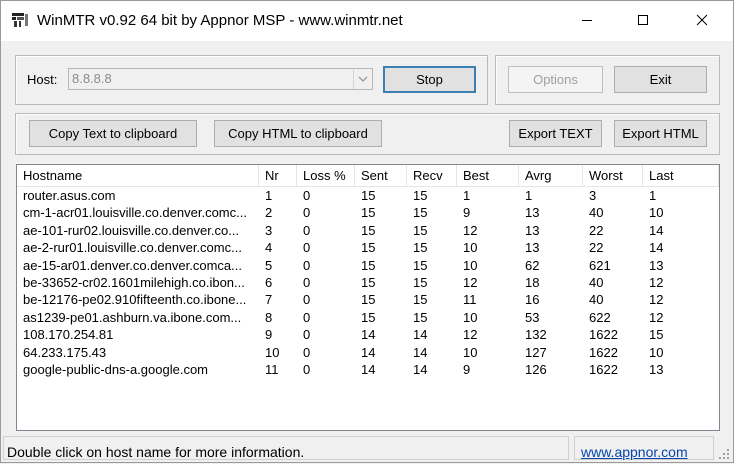 The height and width of the screenshot is (464, 734). I want to click on table-row: 64.233.175.43 10 0 14 14 10 127 1622 10, so click(368, 352).